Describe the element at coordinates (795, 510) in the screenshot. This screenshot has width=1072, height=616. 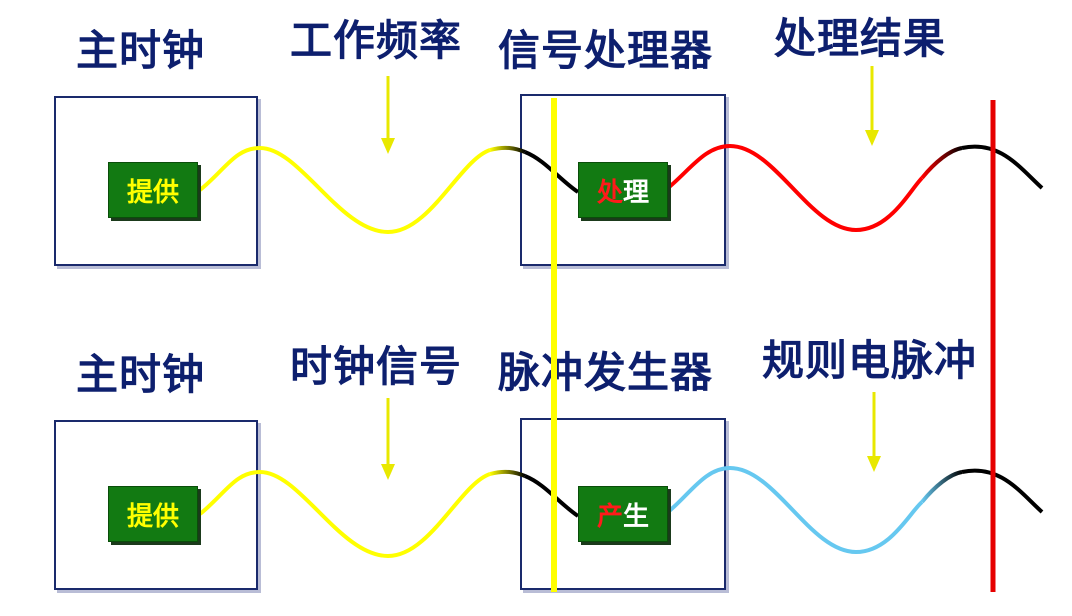
I see `bottom-output-wave` at that location.